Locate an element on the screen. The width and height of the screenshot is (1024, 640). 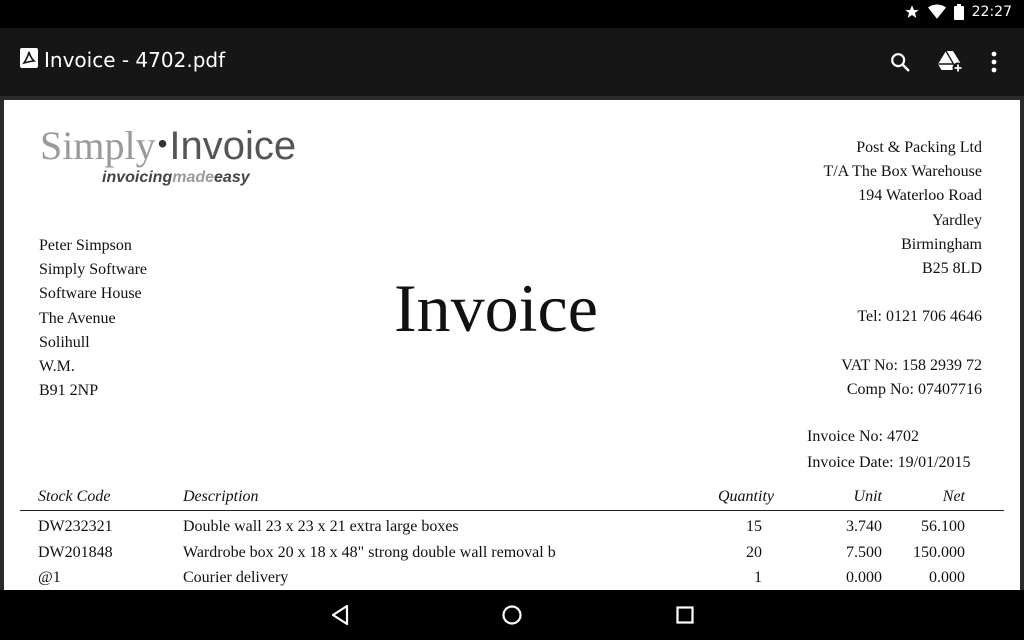
logo-wordmark: Simply•Invoice is located at coordinates (168, 148).